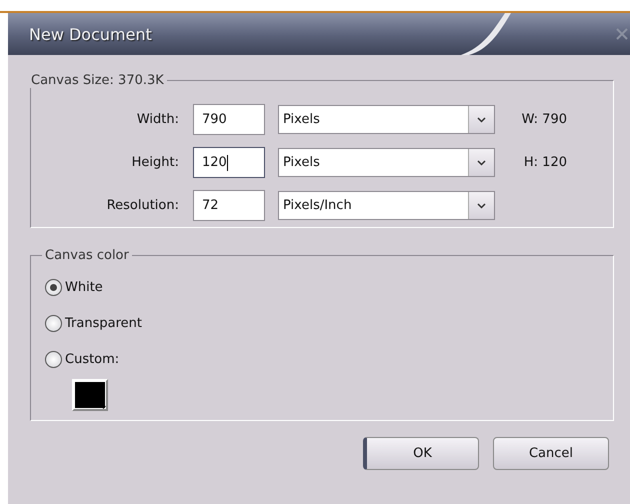 The image size is (630, 504). I want to click on unit-dropdown: Pixels/Inch, so click(386, 205).